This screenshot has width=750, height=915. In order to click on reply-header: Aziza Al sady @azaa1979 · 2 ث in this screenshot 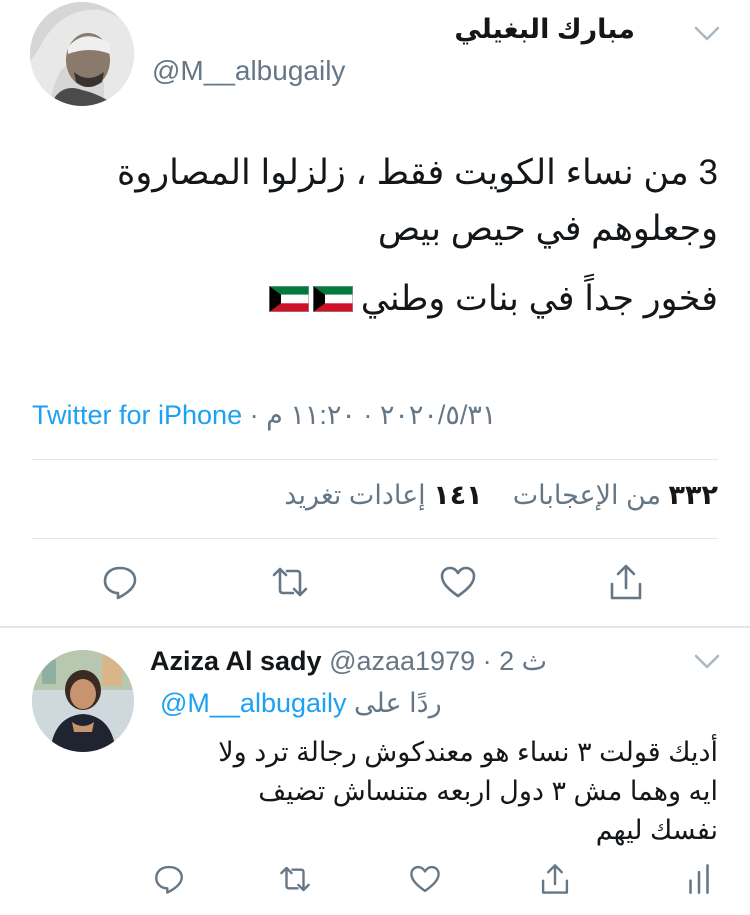, I will do `click(348, 661)`.